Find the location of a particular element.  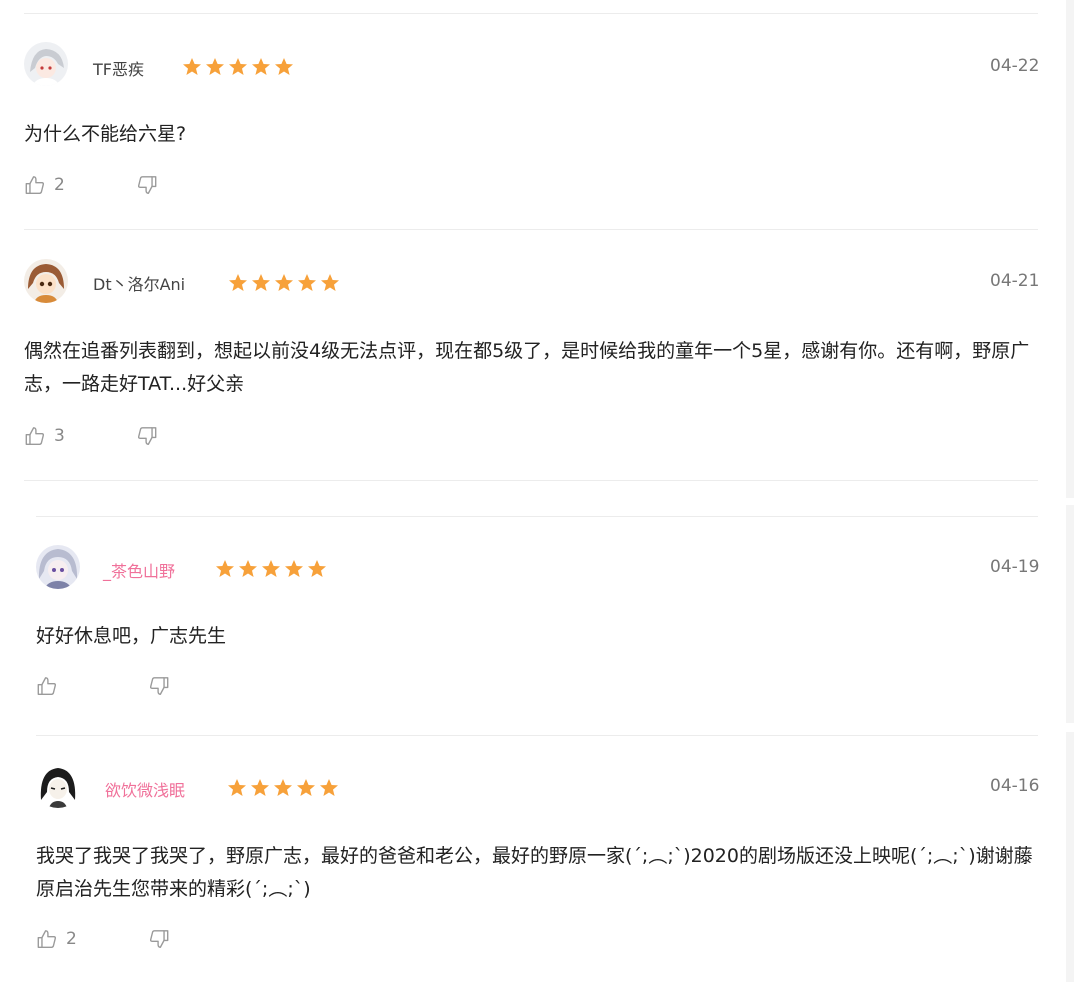

black-haired-anime-avatar-icon is located at coordinates (58, 786).